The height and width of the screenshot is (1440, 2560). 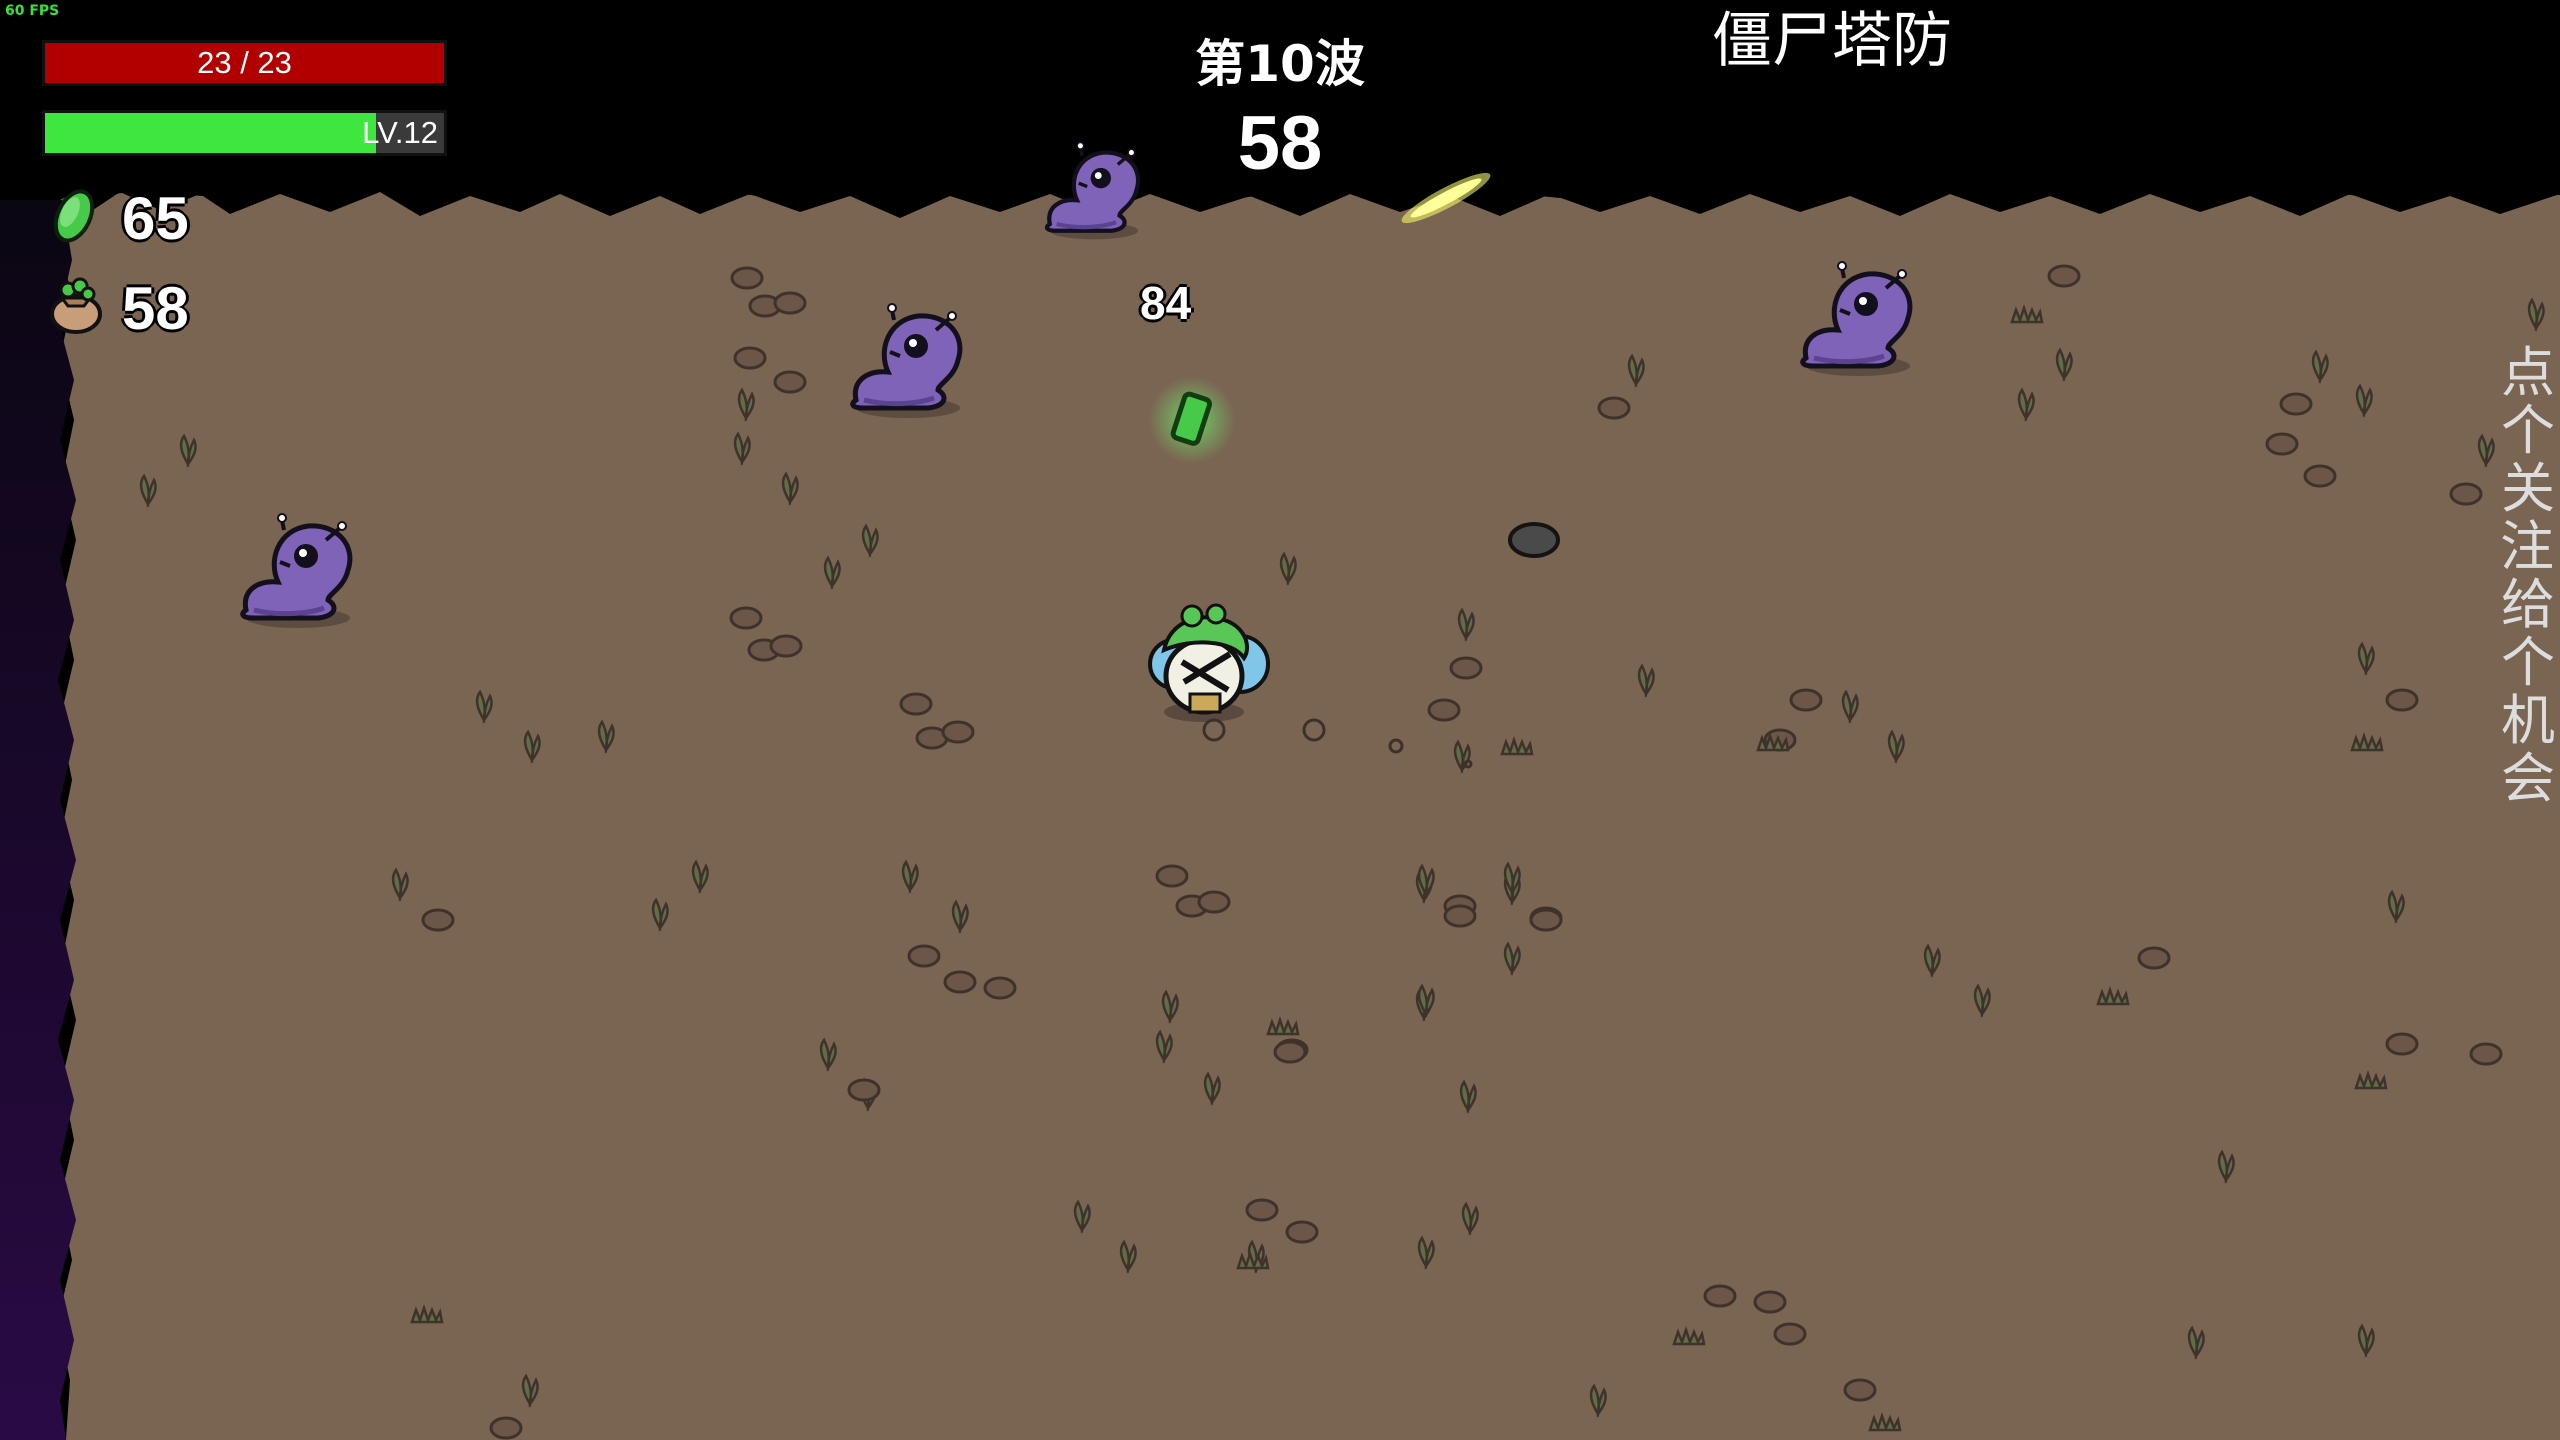 I want to click on experience-bar: LV.12, so click(x=244, y=133).